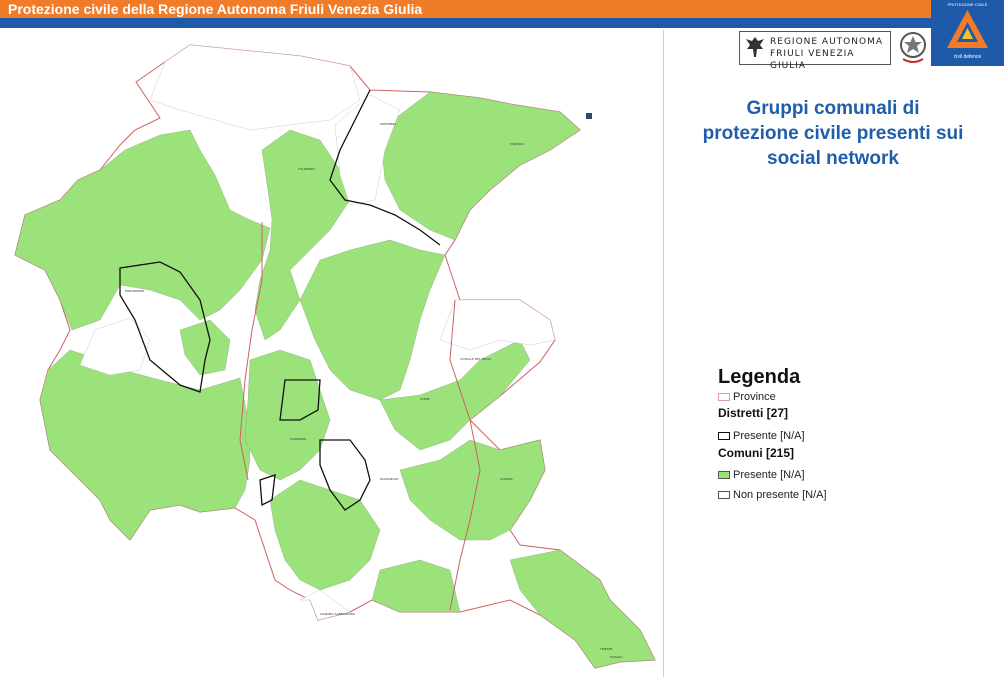  I want to click on present-swatch, so click(724, 475).